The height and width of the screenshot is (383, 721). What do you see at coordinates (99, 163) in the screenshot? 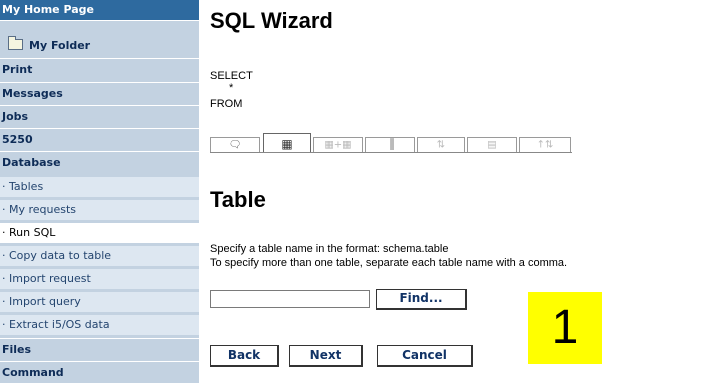
I see `nav-database: Database` at bounding box center [99, 163].